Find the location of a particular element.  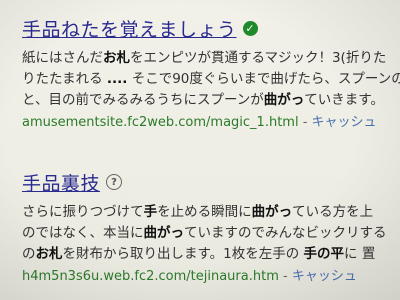

snippet-line: と、目の前でみるみるうちにスプーンが曲がっていきます。 is located at coordinates (203, 100).